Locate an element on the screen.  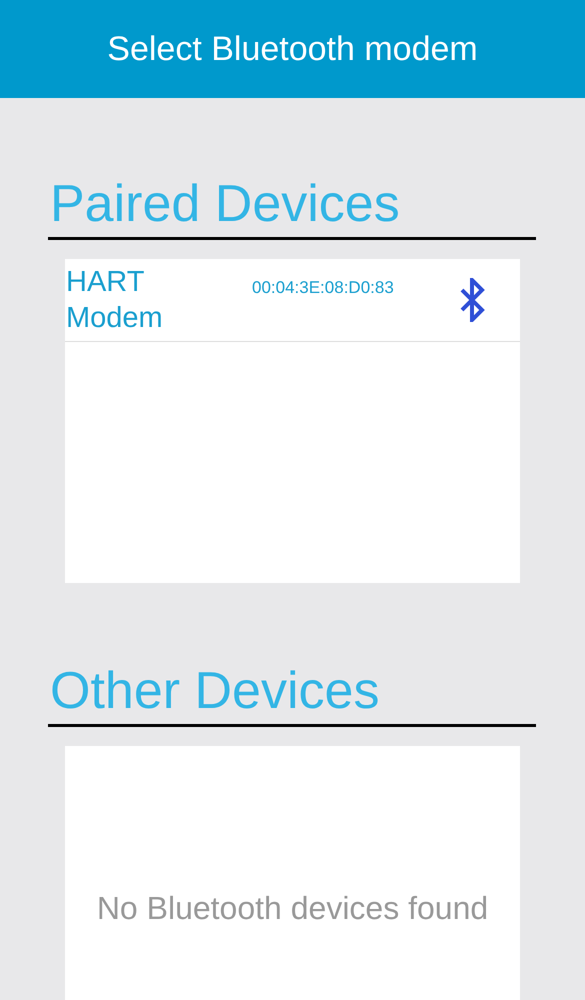
device-row: HART Modem 00:04:3E:08:D0:83 is located at coordinates (292, 300).